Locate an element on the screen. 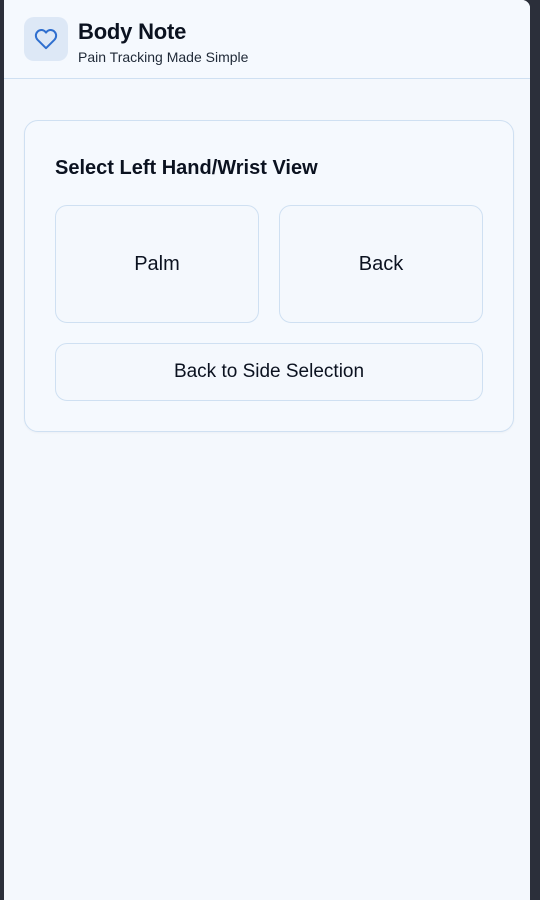 The image size is (540, 900). back-view-label: Back is located at coordinates (381, 263).